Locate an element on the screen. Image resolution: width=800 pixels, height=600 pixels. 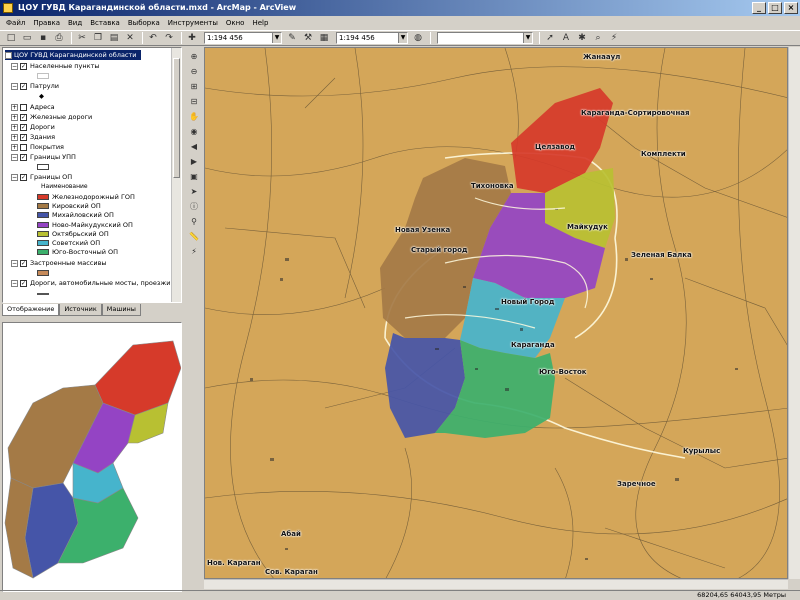
tab-display: Отображение is located at coordinates (31, 310).